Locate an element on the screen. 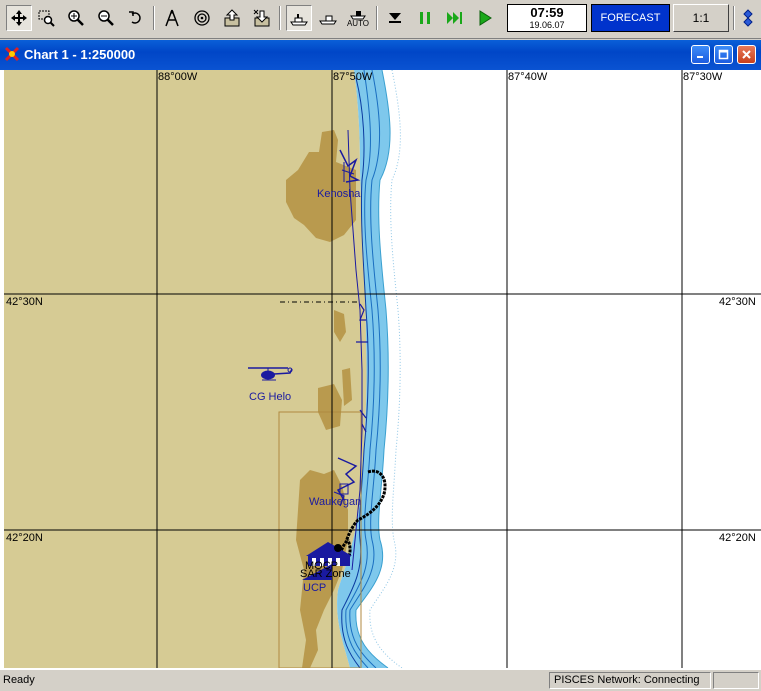 The height and width of the screenshot is (691, 761). zoom-out-icon is located at coordinates (106, 18).